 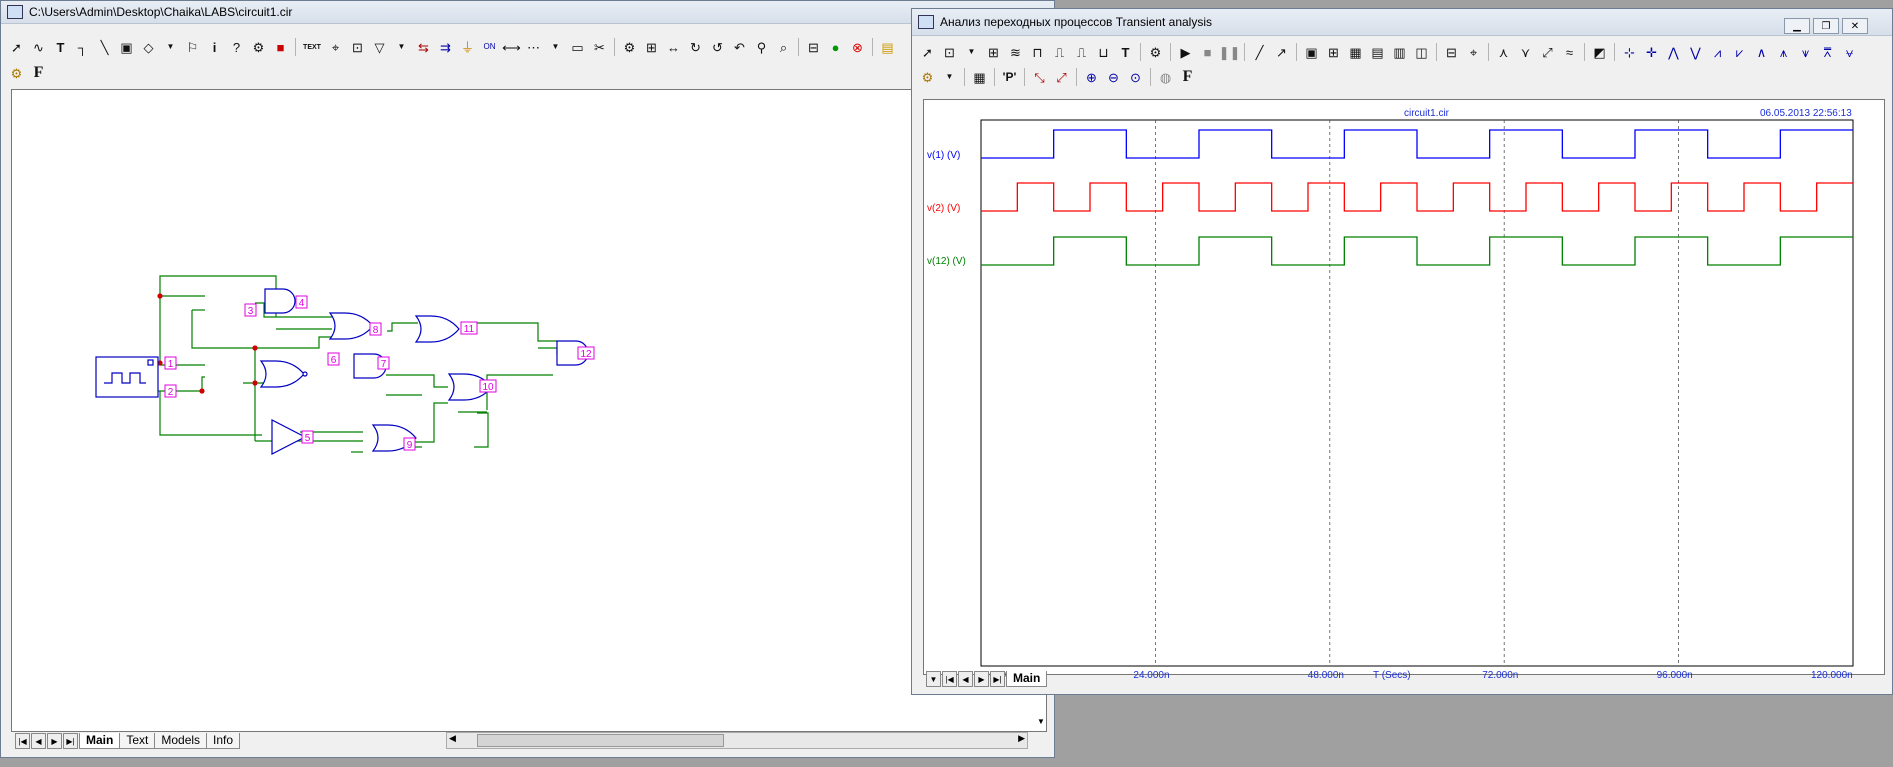 What do you see at coordinates (1855, 26) in the screenshot?
I see `close-icon: ✕` at bounding box center [1855, 26].